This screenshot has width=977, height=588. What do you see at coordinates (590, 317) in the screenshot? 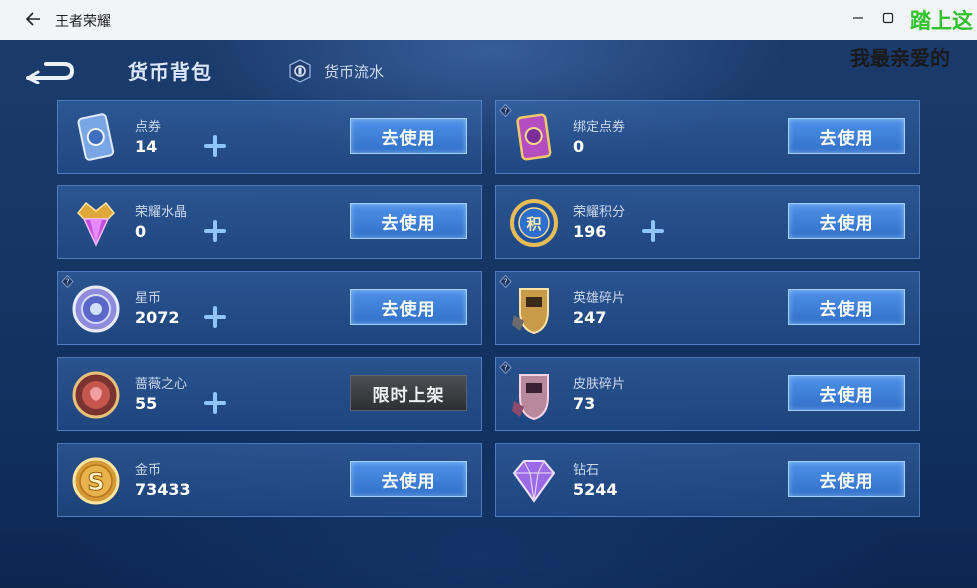
I see `currency-value: 247` at bounding box center [590, 317].